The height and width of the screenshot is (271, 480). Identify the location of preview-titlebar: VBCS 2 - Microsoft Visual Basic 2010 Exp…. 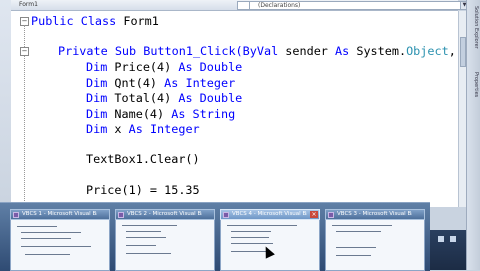
(165, 214).